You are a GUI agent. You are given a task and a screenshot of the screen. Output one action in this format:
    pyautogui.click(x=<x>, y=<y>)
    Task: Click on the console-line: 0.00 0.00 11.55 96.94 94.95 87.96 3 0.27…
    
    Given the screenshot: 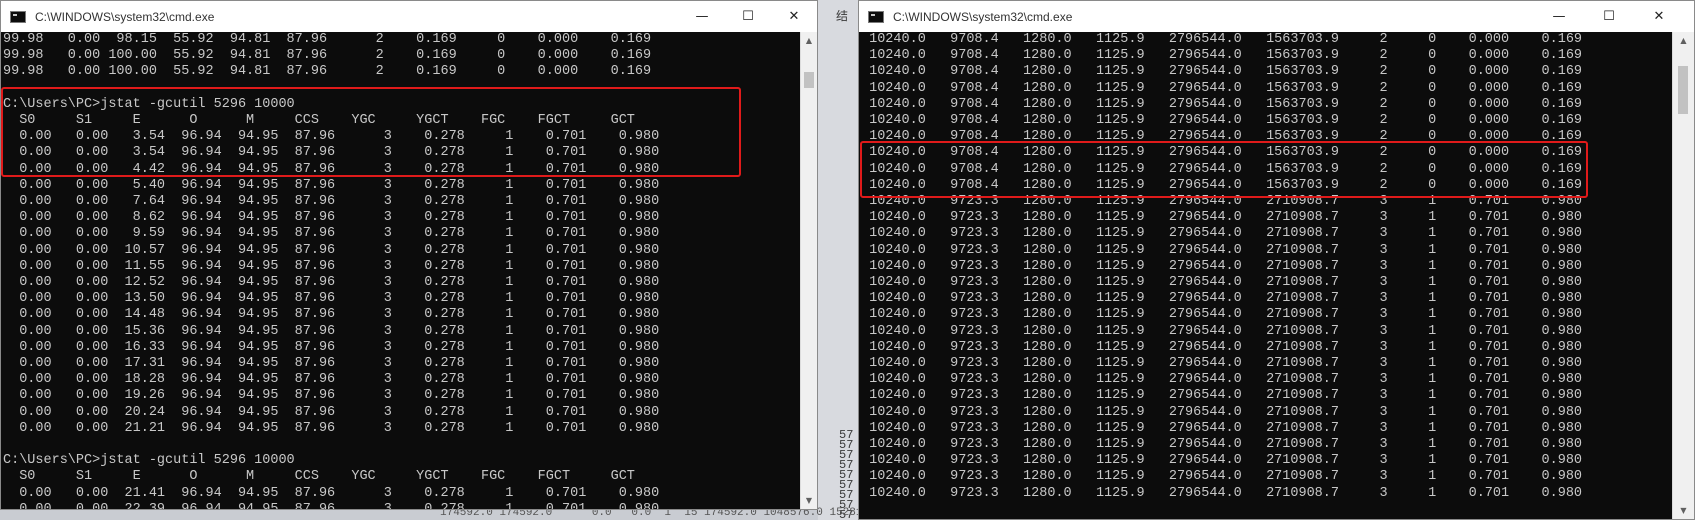 What is the action you would take?
    pyautogui.click(x=331, y=266)
    